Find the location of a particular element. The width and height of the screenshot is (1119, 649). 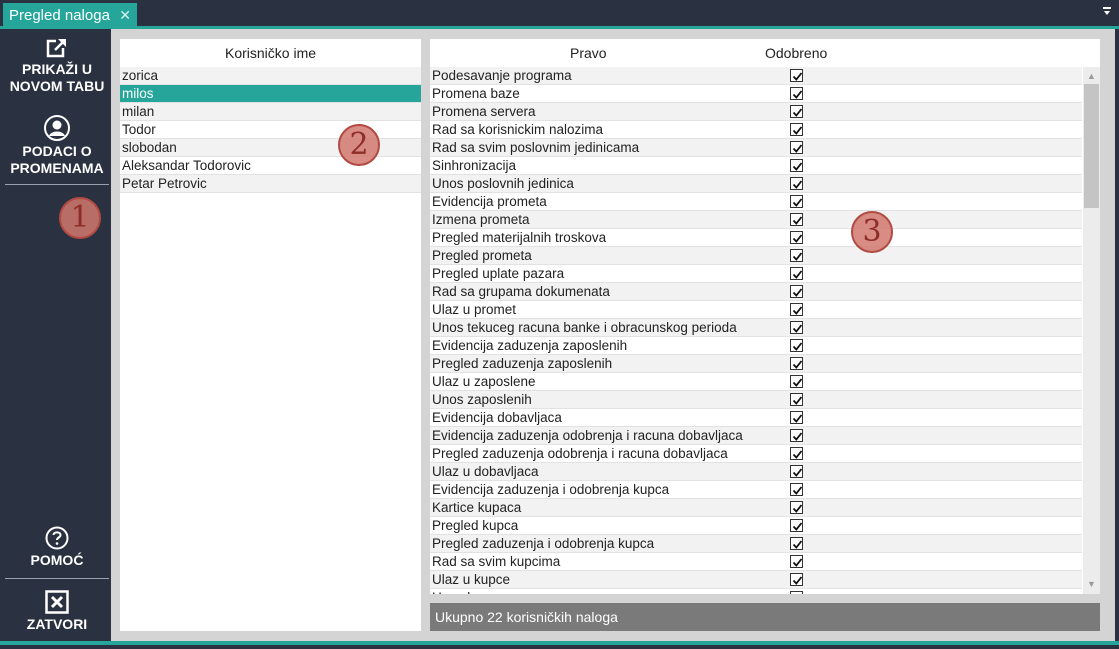

right-name: Unos kupaca is located at coordinates (471, 592).